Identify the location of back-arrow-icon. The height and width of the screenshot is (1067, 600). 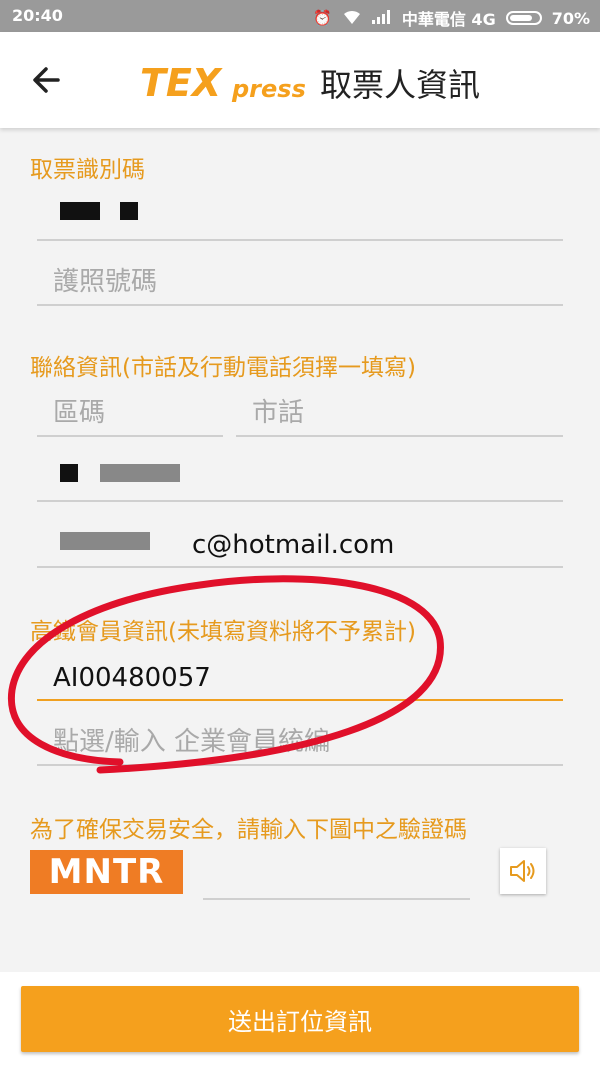
(46, 80).